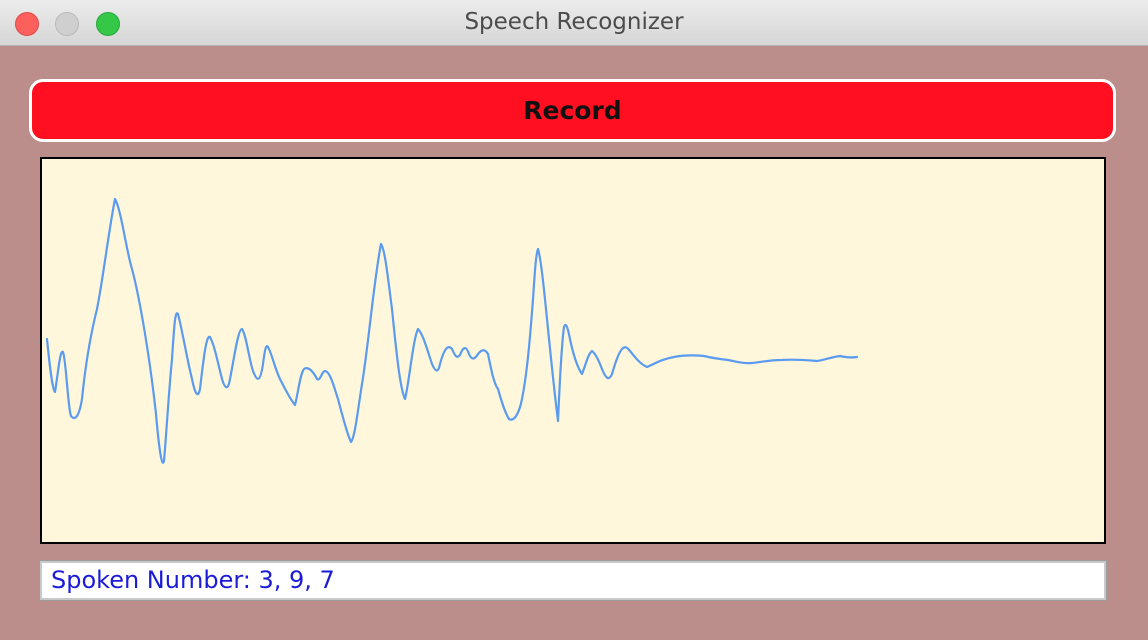 This screenshot has height=640, width=1148. I want to click on title-bar: Speech Recognizer, so click(574, 23).